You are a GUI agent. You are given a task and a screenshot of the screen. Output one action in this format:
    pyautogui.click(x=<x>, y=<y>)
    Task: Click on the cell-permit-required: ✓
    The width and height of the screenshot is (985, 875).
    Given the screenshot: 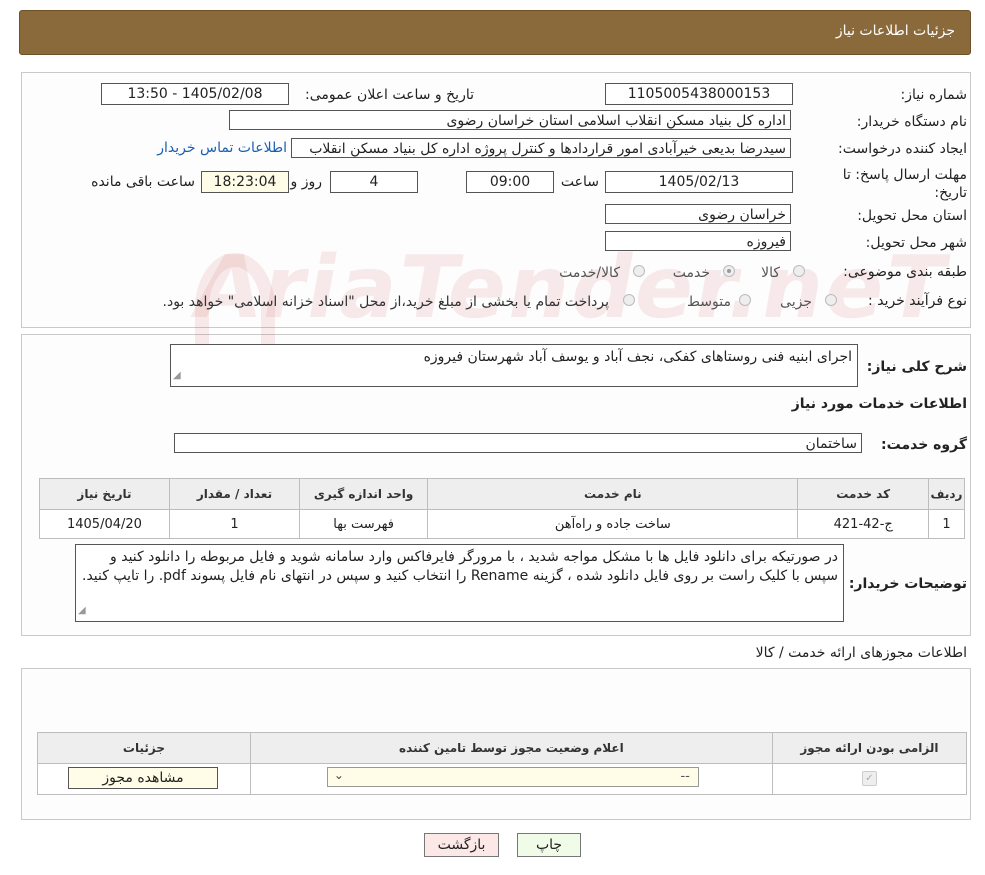 What is the action you would take?
    pyautogui.click(x=869, y=779)
    